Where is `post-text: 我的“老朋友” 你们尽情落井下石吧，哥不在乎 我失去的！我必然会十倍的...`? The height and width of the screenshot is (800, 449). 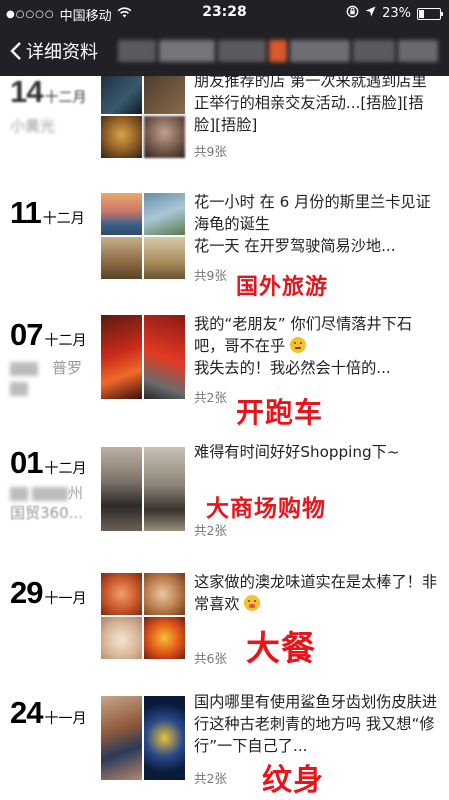
post-text: 我的“老朋友” 你们尽情落井下石吧，哥不在乎 我失去的！我必然会十倍的... is located at coordinates (303, 346).